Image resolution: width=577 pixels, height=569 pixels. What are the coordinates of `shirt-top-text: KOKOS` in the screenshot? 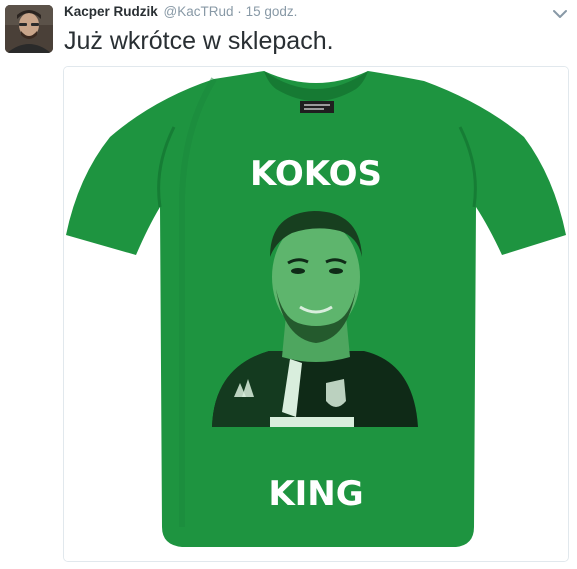 It's located at (316, 174).